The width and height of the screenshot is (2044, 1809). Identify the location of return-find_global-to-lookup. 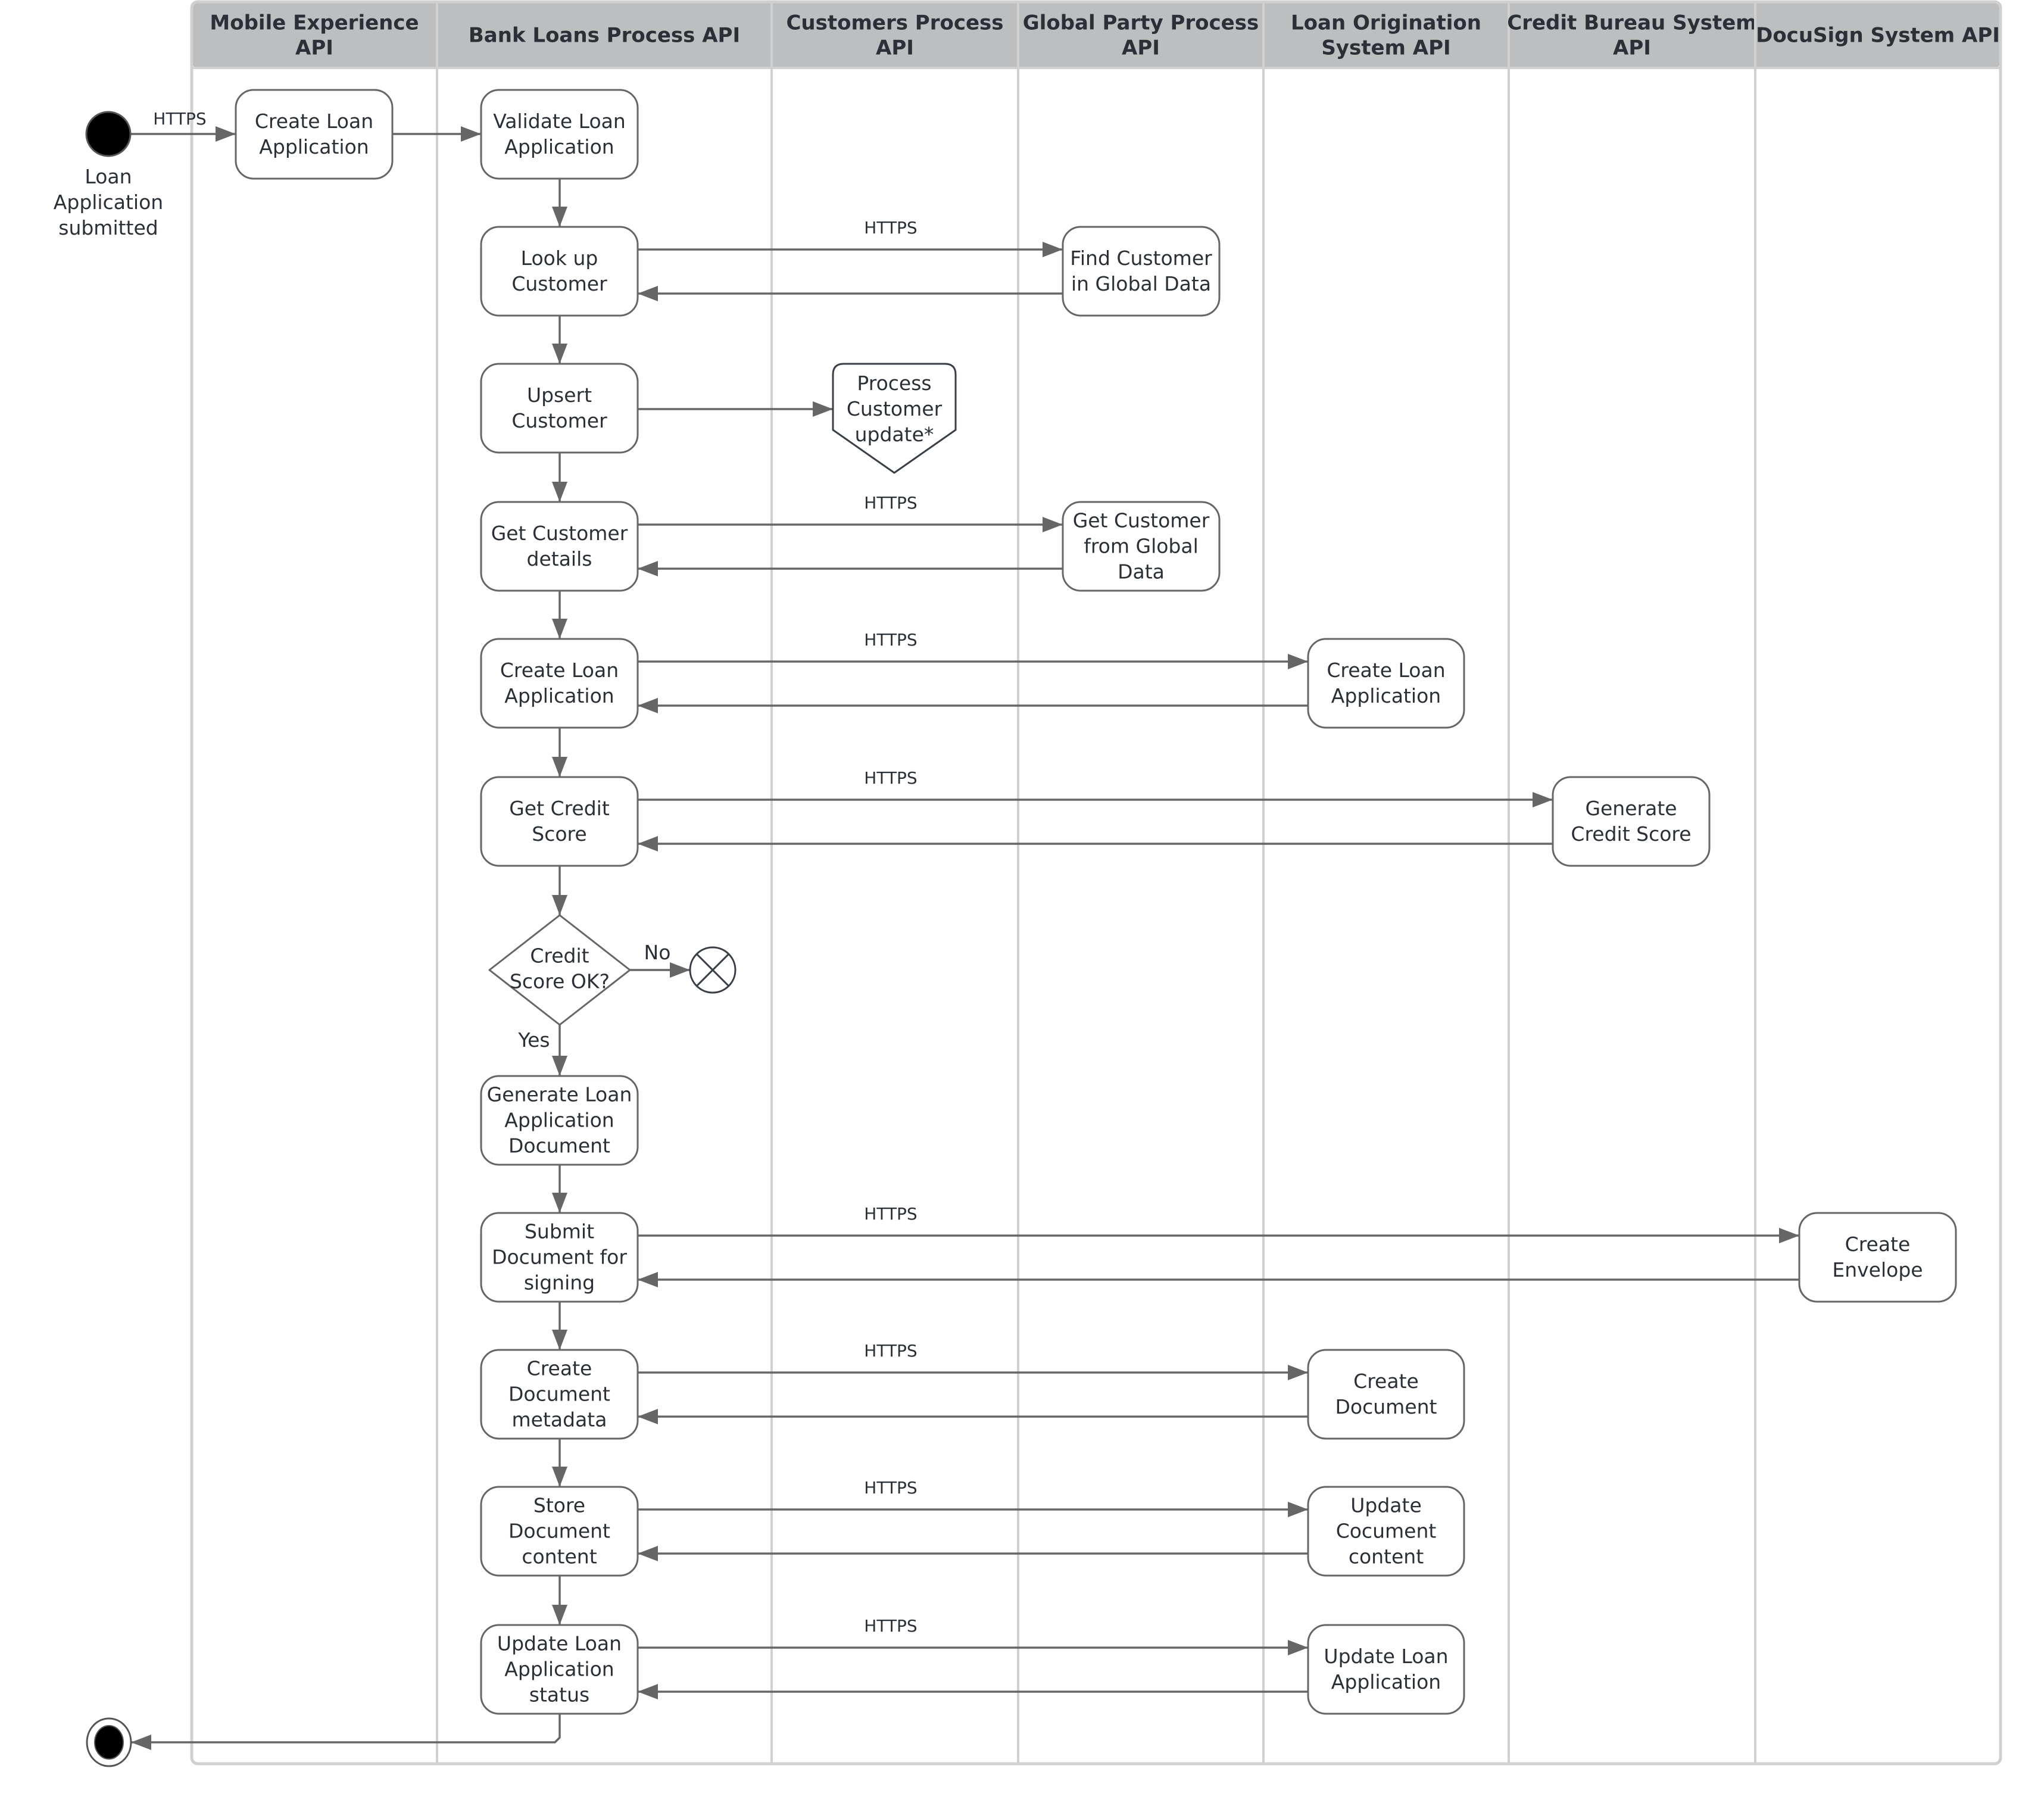
(850, 293).